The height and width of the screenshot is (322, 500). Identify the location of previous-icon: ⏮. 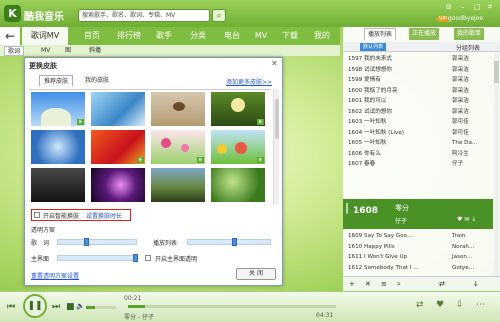
(11, 307).